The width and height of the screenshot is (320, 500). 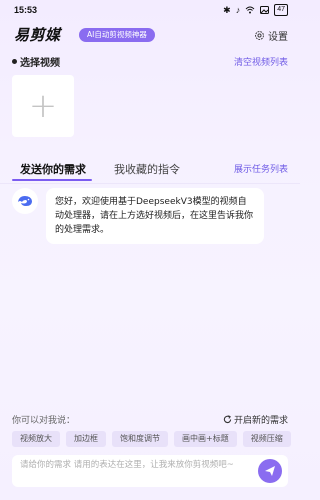 I want to click on tab-saved-commands: 我收藏的指令, so click(x=147, y=169).